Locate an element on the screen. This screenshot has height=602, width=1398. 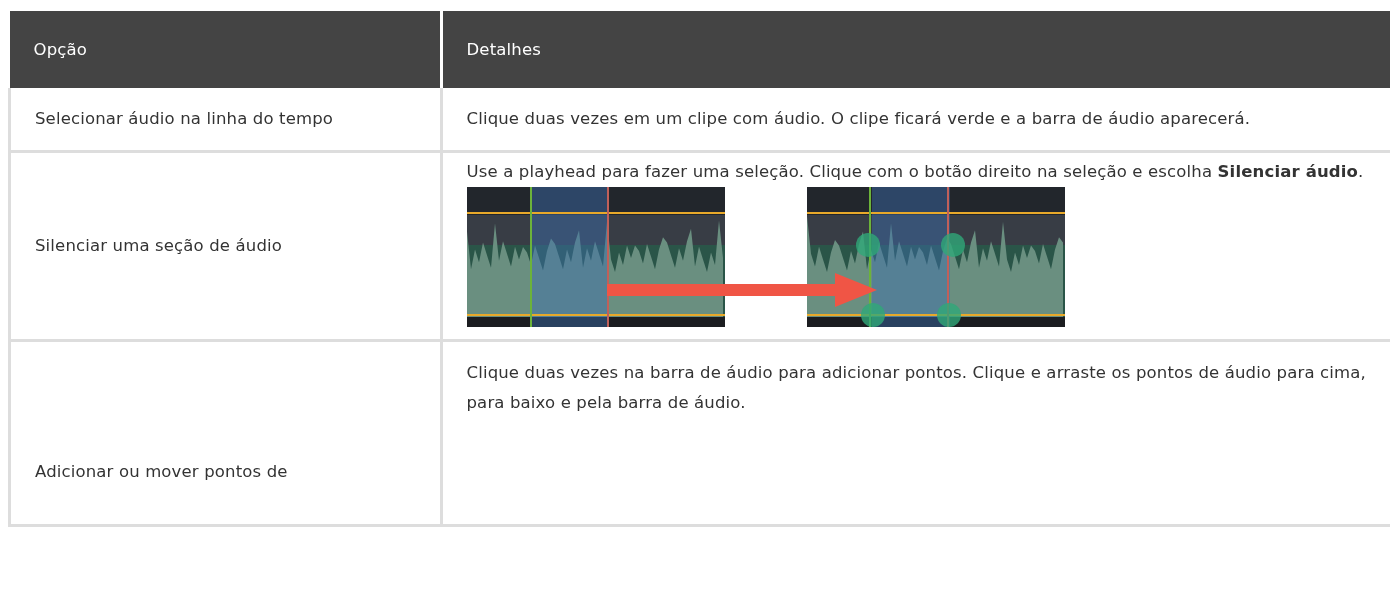
column-header: Opção is located at coordinates (225, 49).